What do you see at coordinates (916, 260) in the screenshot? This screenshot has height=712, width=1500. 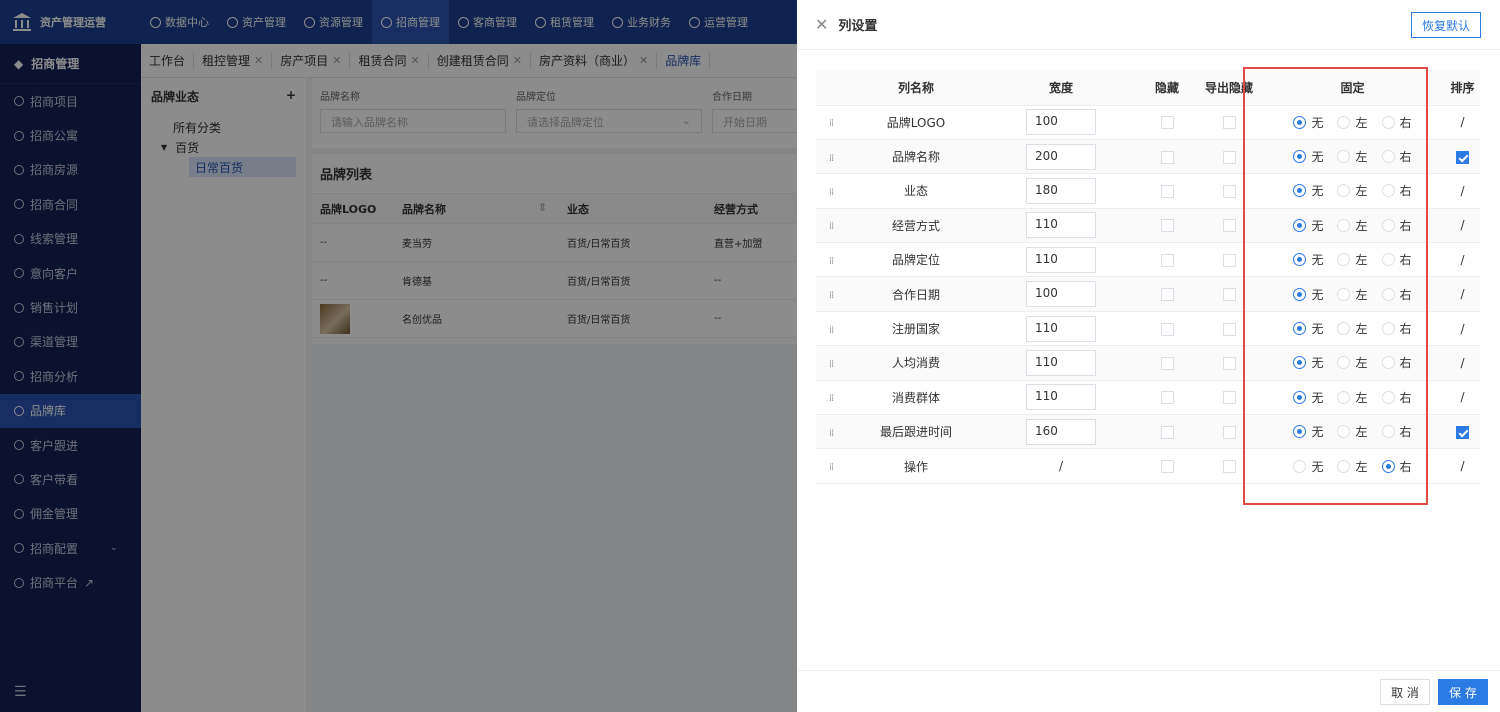 I see `column-name: 品牌定位` at bounding box center [916, 260].